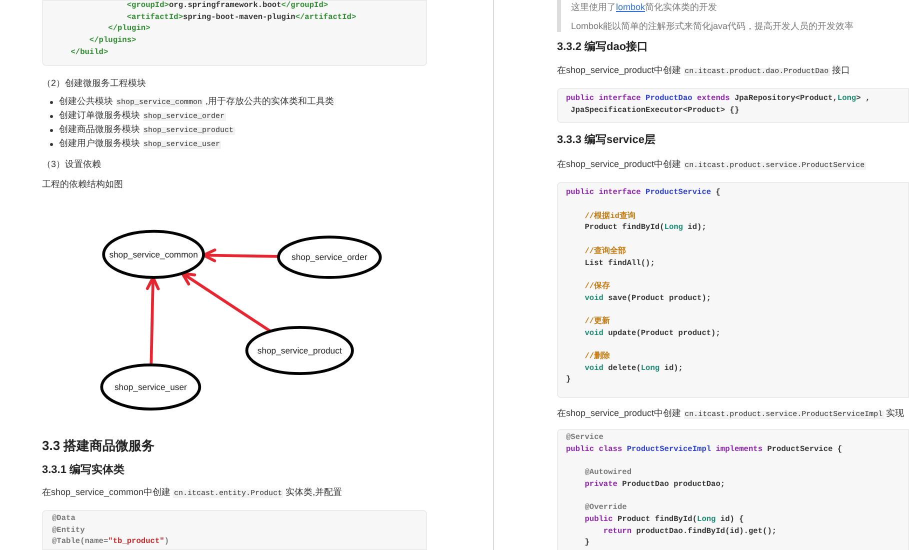 Image resolution: width=909 pixels, height=550 pixels. Describe the element at coordinates (72, 164) in the screenshot. I see `step-text: （3）设置依赖` at that location.